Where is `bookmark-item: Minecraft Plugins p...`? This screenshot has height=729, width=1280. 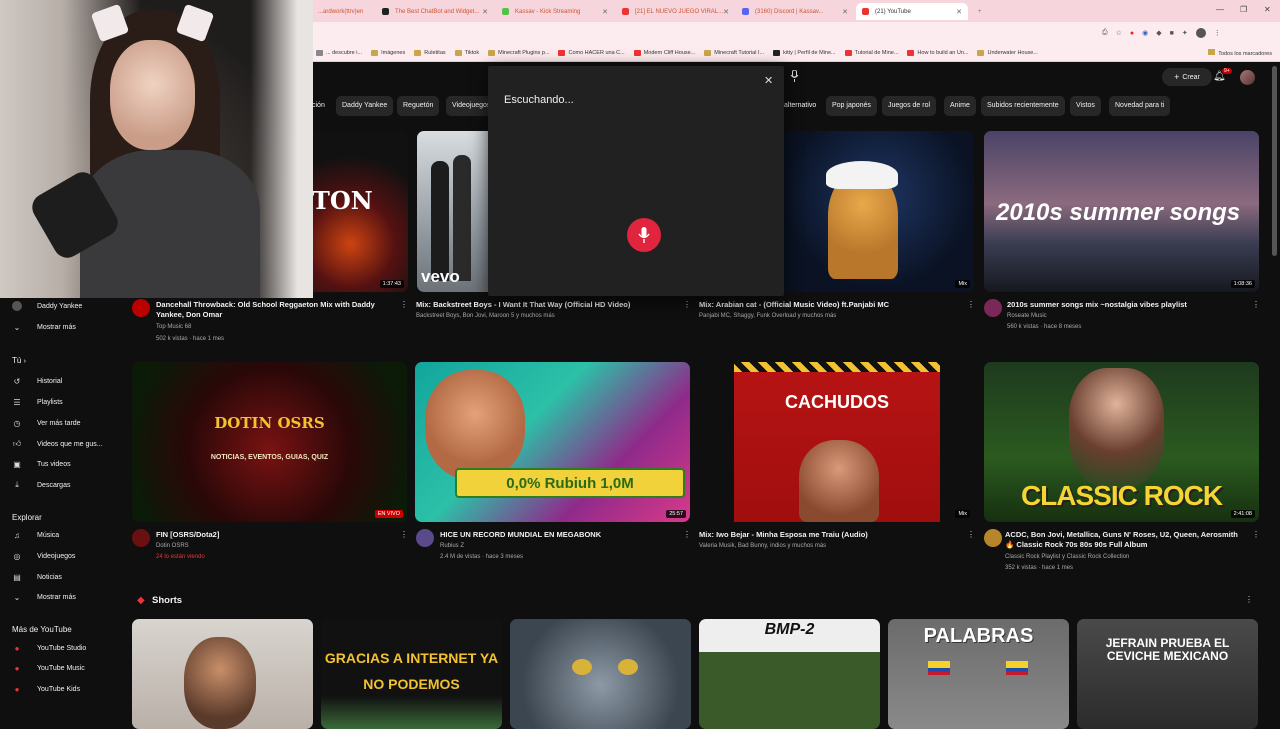
bookmark-item: Minecraft Plugins p... is located at coordinates (518, 52).